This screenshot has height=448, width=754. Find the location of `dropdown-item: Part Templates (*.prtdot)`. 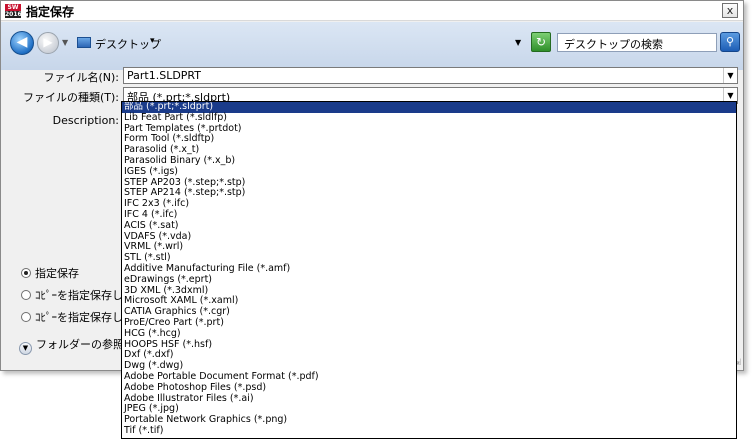

dropdown-item: Part Templates (*.prtdot) is located at coordinates (429, 129).